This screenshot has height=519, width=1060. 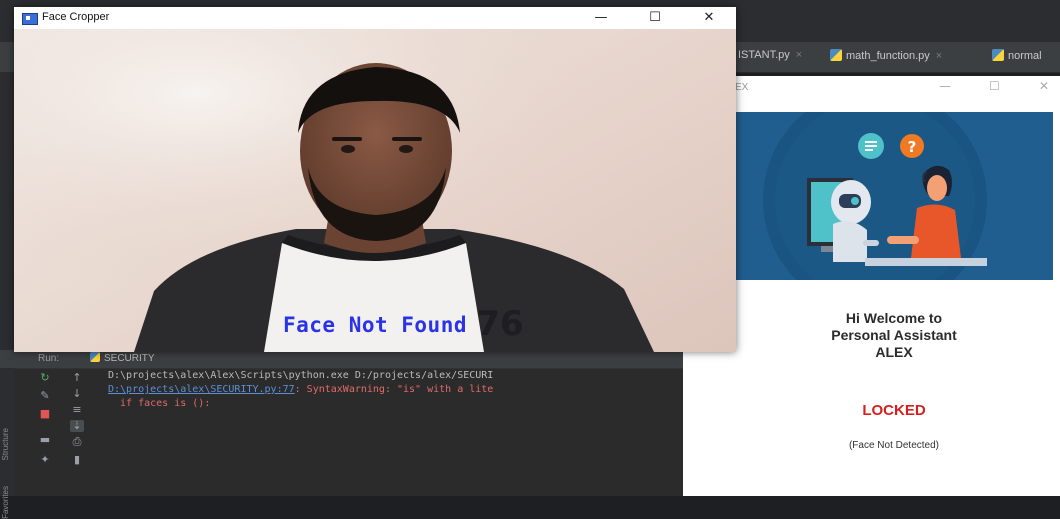 I want to click on face-cropper-title-bar: Face Cropper — ☐ ✕, so click(x=375, y=18).